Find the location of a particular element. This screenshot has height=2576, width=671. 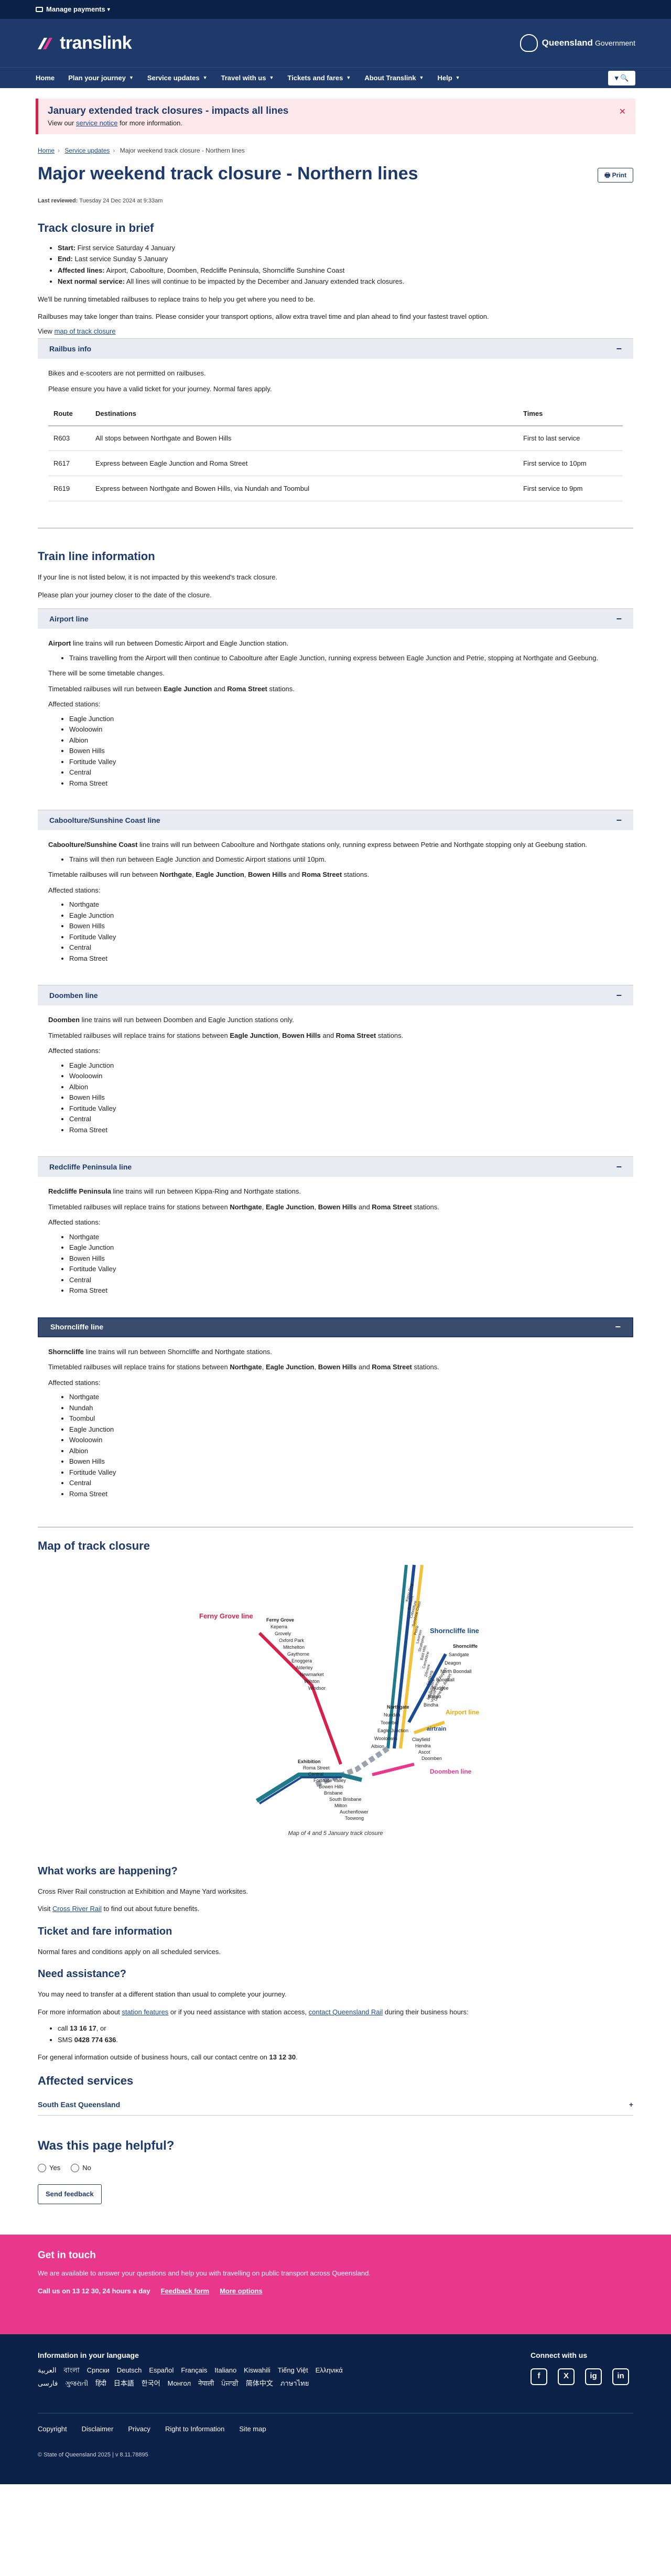

language-link: ਪੰਜਾਬੀ is located at coordinates (230, 2383).